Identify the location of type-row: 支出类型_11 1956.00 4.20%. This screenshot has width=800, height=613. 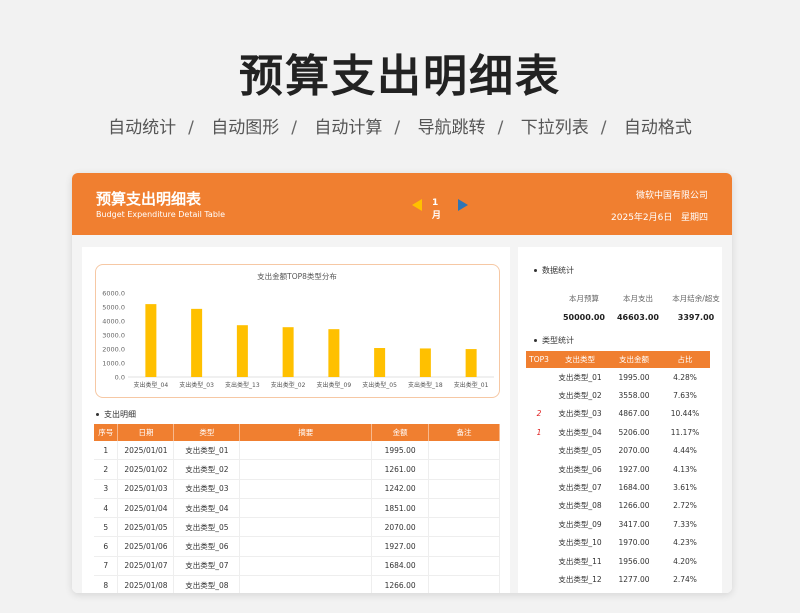
(618, 561).